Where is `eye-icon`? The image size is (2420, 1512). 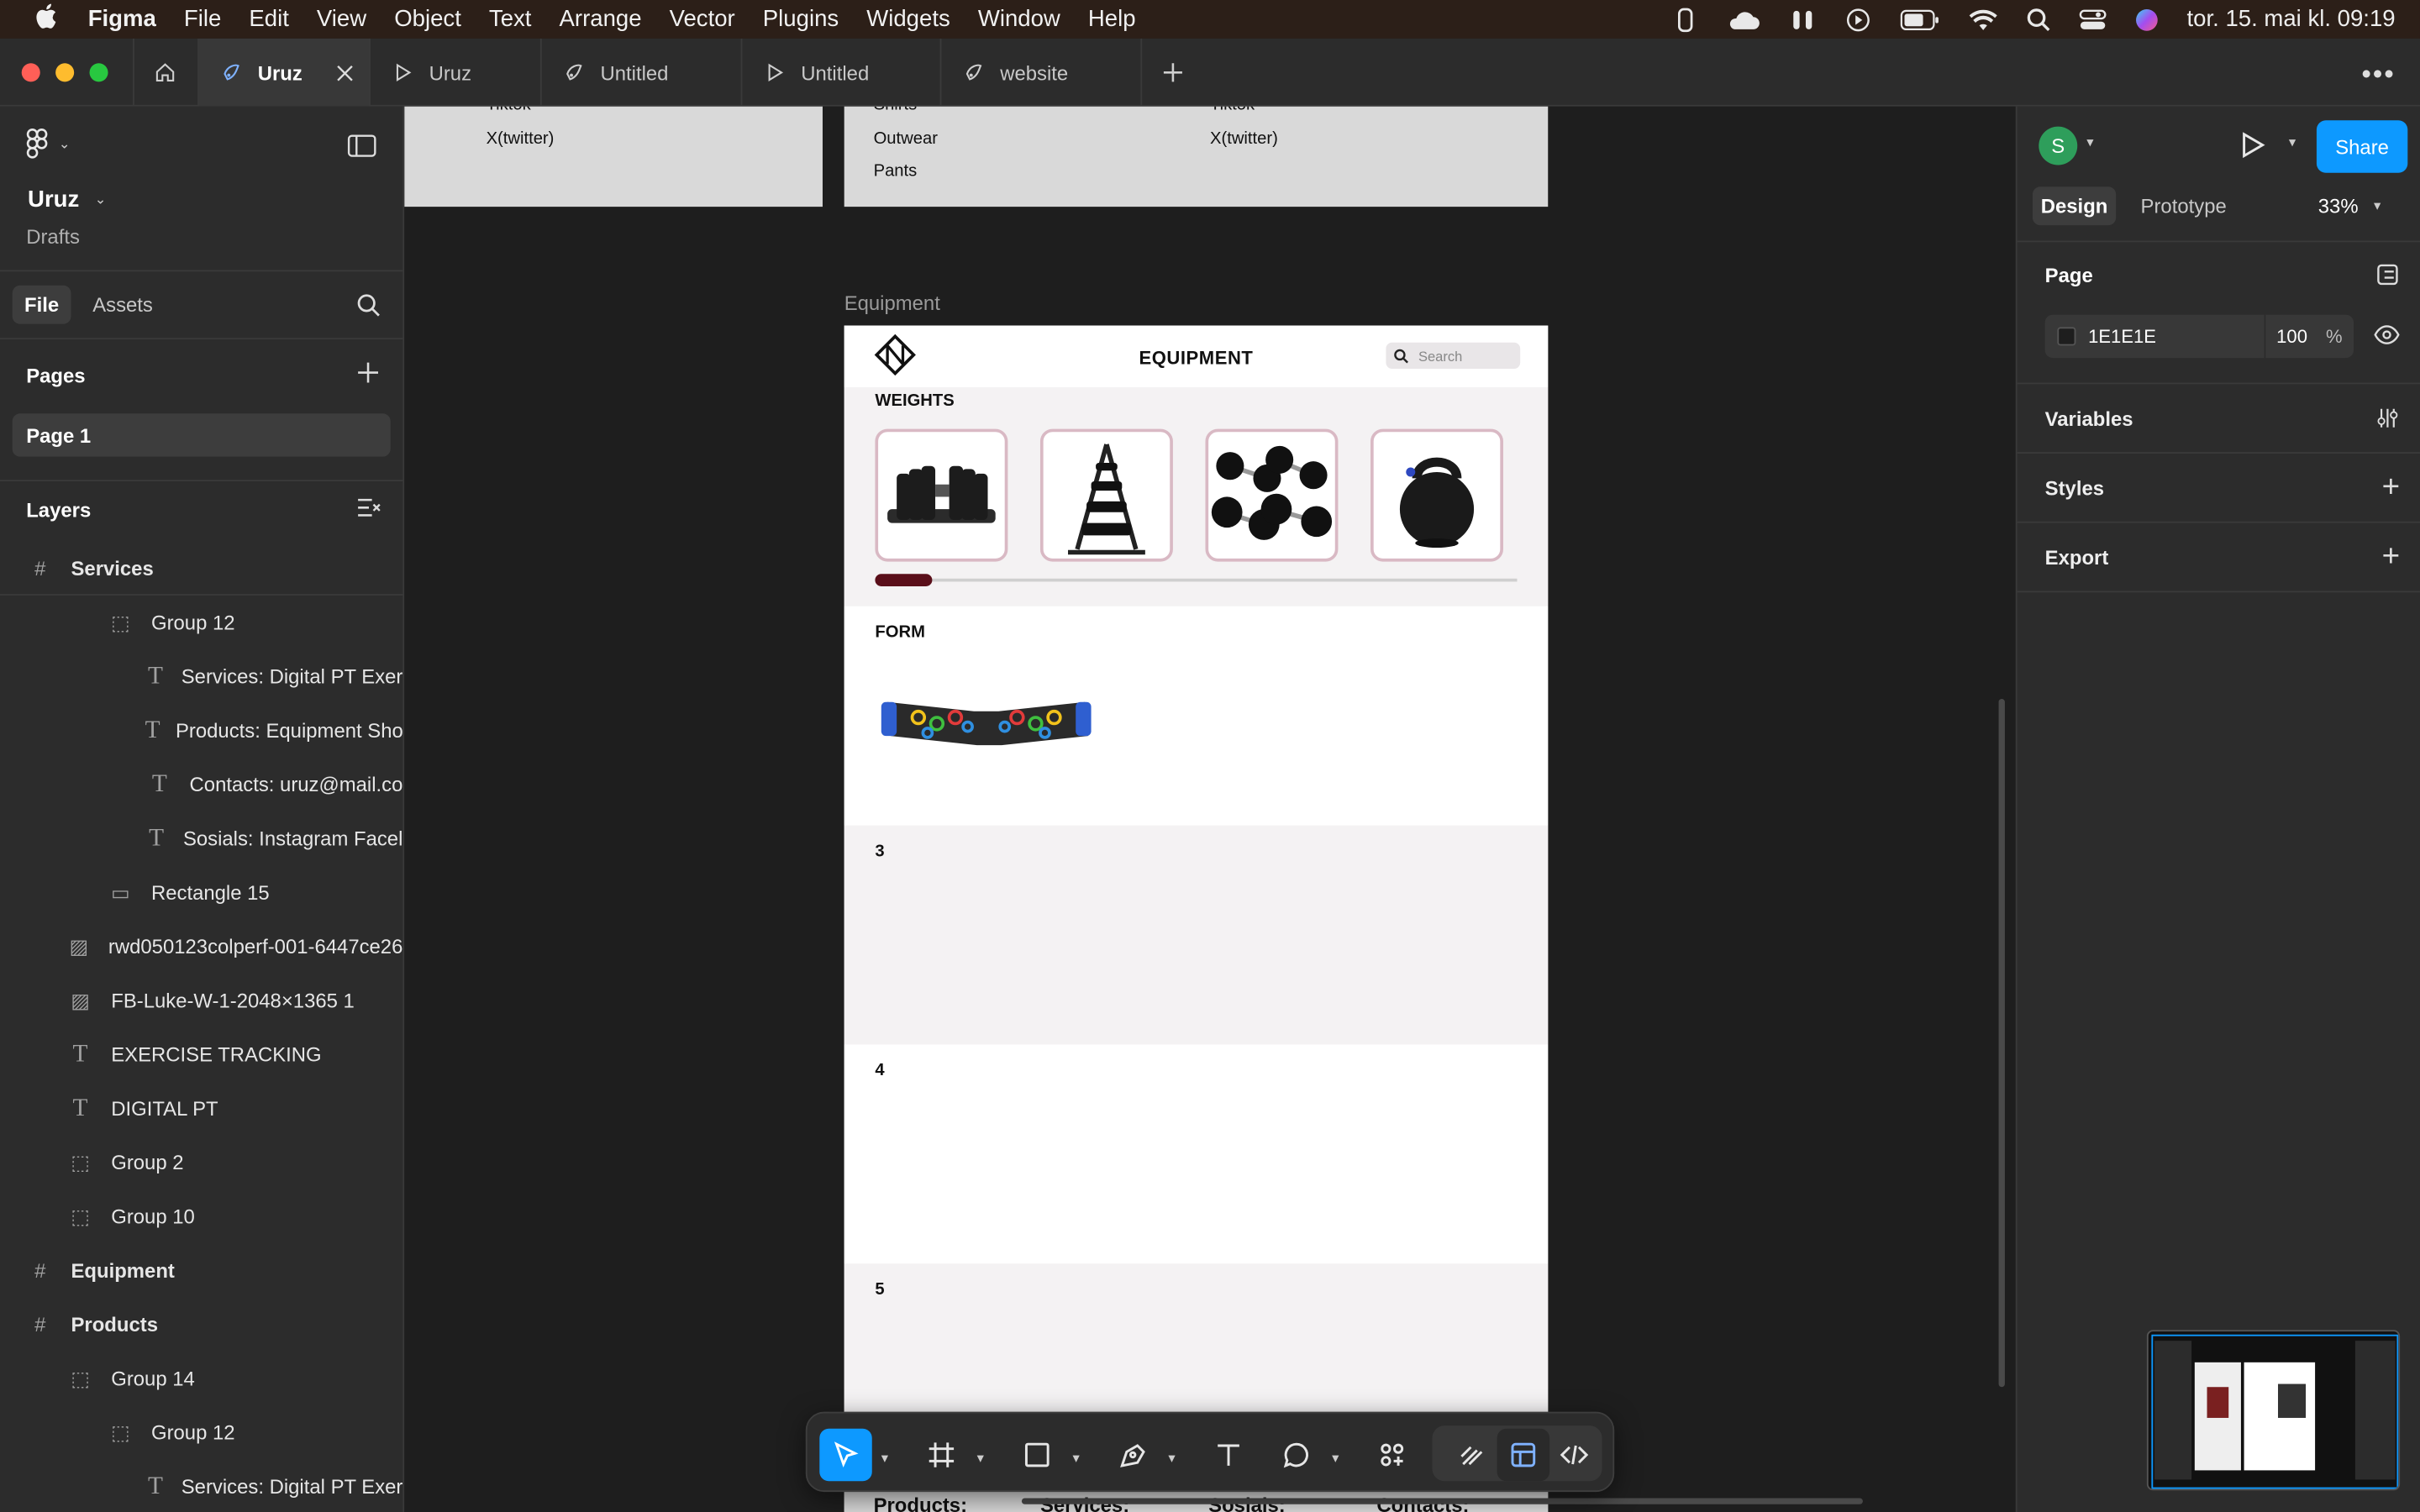
eye-icon is located at coordinates (2387, 335).